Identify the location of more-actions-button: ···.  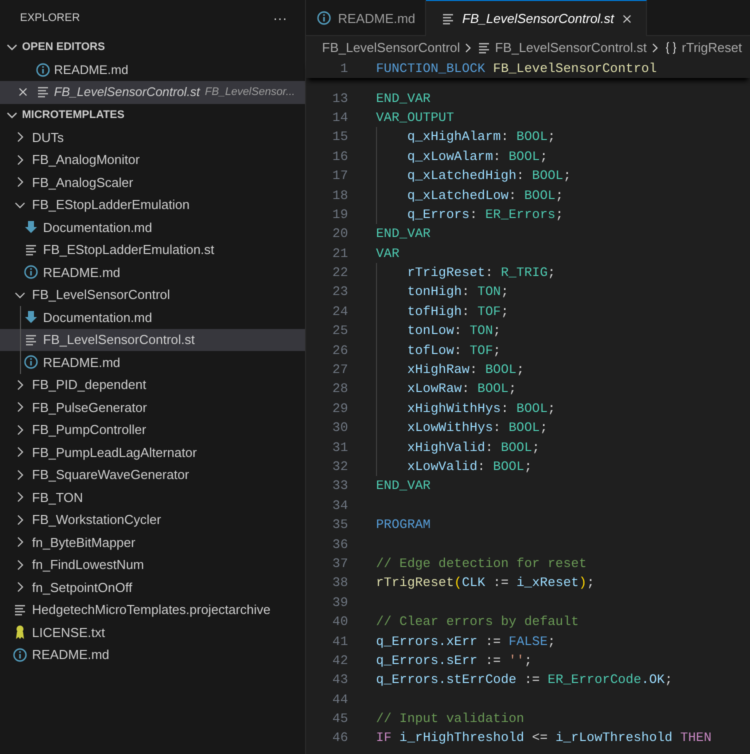
(280, 18).